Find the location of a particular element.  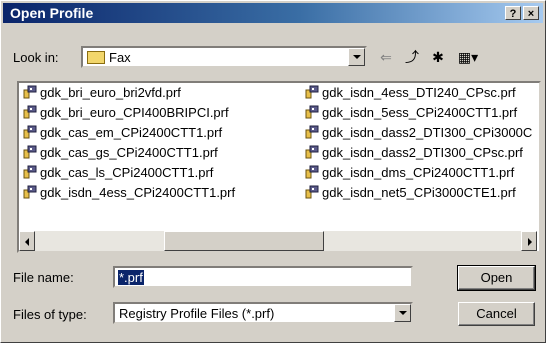

file-list-item: gdk_cas_ls_CPi2400CTT1.prf is located at coordinates (118, 175).